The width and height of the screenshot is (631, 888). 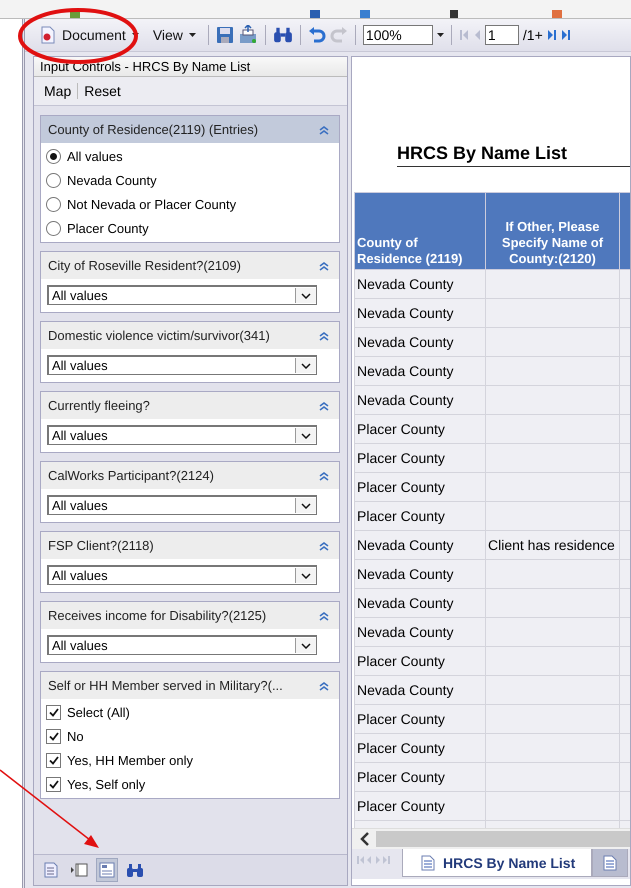 What do you see at coordinates (95, 156) in the screenshot?
I see `option-label: All values` at bounding box center [95, 156].